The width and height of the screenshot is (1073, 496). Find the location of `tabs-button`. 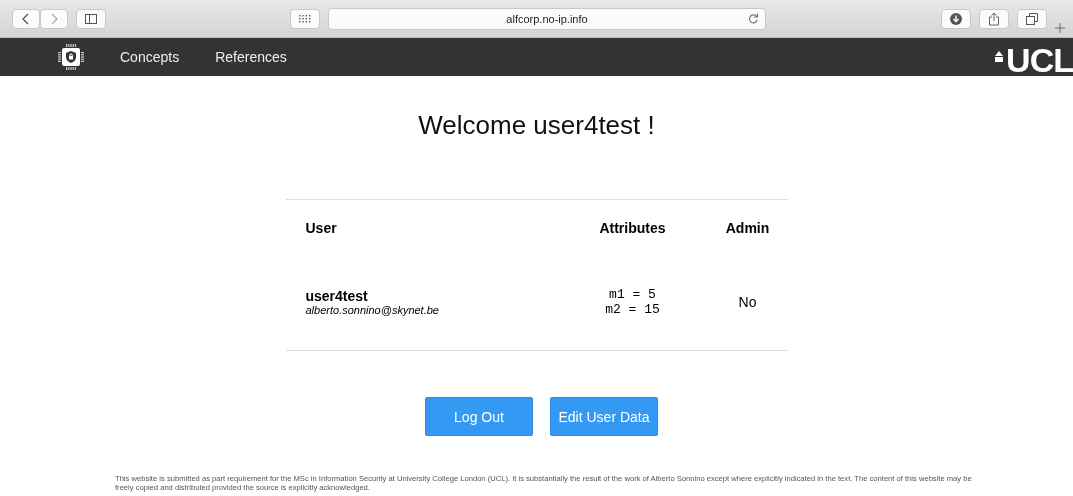

tabs-button is located at coordinates (1032, 18).